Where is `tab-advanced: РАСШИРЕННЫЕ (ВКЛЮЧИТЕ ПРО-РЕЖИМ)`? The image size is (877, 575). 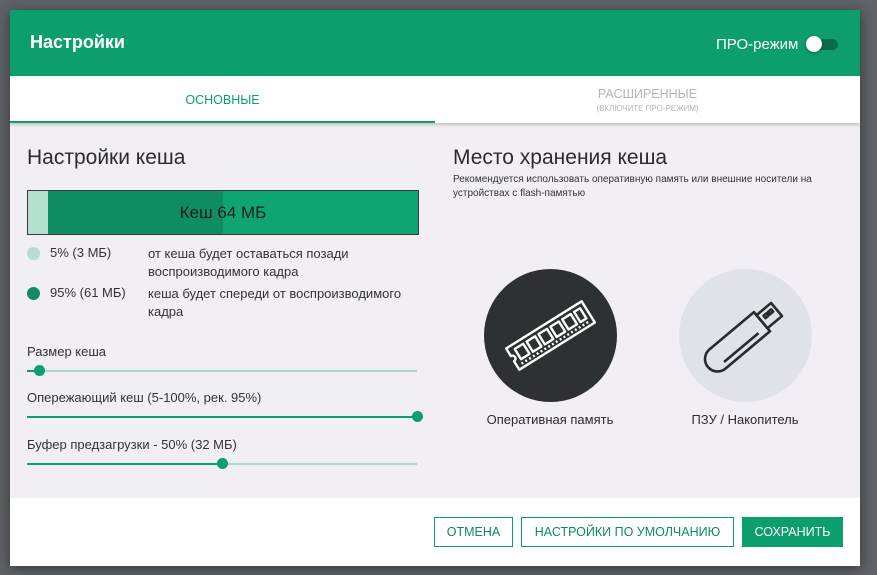 tab-advanced: РАСШИРЕННЫЕ (ВКЛЮЧИТЕ ПРО-РЕЖИМ) is located at coordinates (647, 99).